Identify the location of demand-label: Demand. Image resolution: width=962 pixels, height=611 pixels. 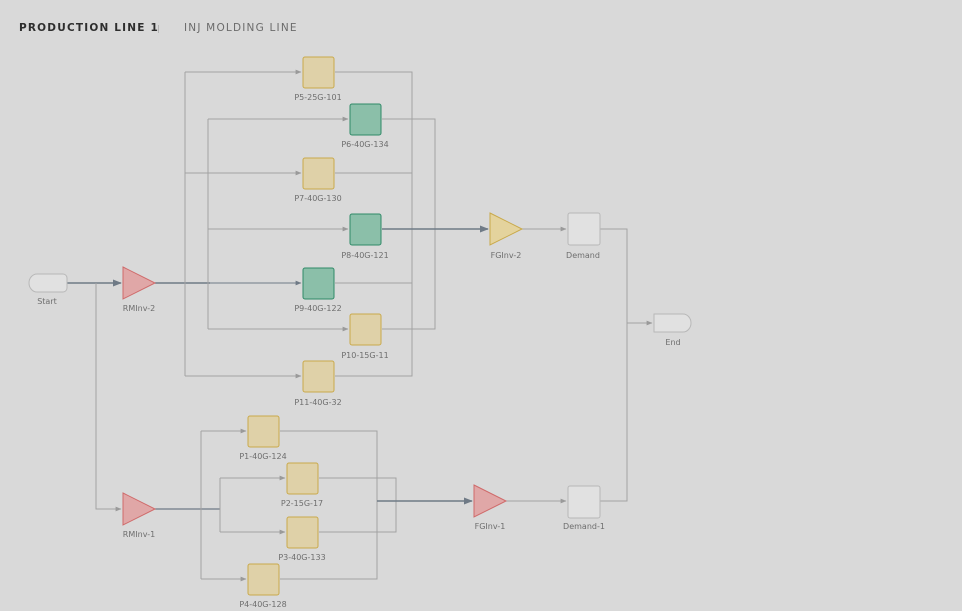
(583, 255).